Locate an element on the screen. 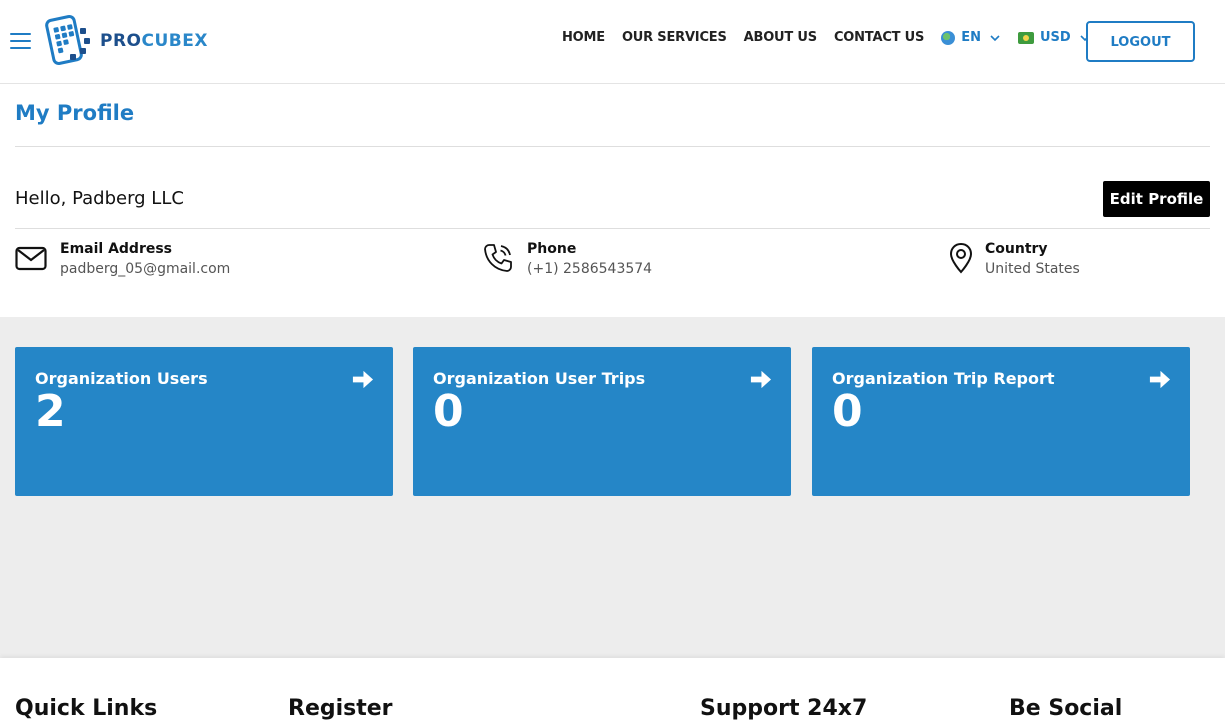 The width and height of the screenshot is (1225, 722). phone-icon is located at coordinates (498, 258).